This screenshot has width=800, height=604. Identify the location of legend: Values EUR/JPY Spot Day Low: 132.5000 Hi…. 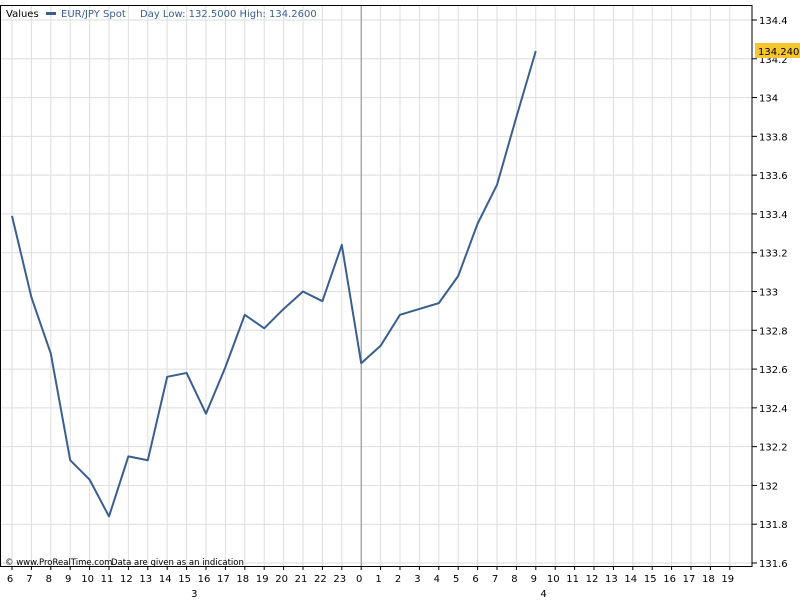
(161, 14).